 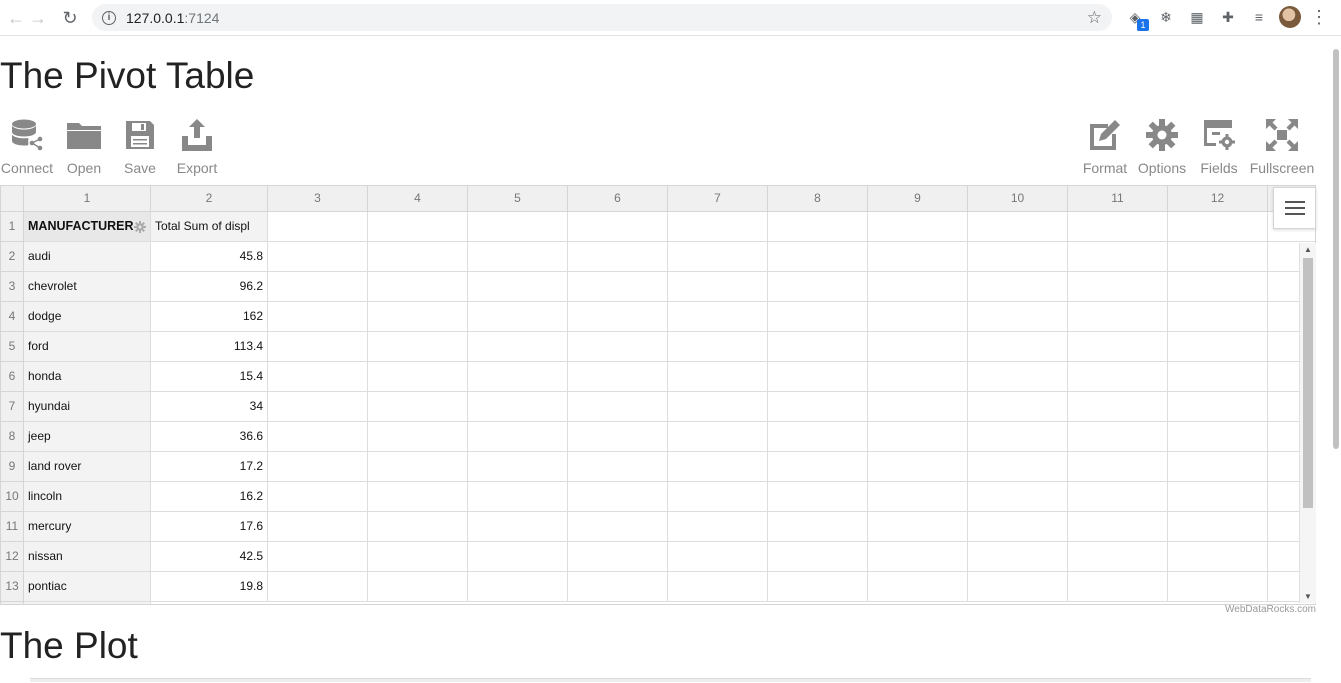 What do you see at coordinates (718, 199) in the screenshot?
I see `column-header: 7` at bounding box center [718, 199].